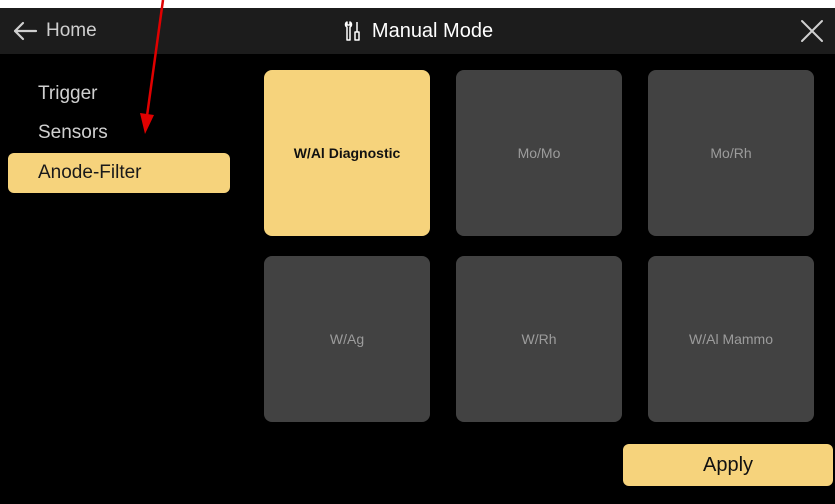 Image resolution: width=835 pixels, height=504 pixels. I want to click on tile-label: W/Al Diagnostic, so click(347, 153).